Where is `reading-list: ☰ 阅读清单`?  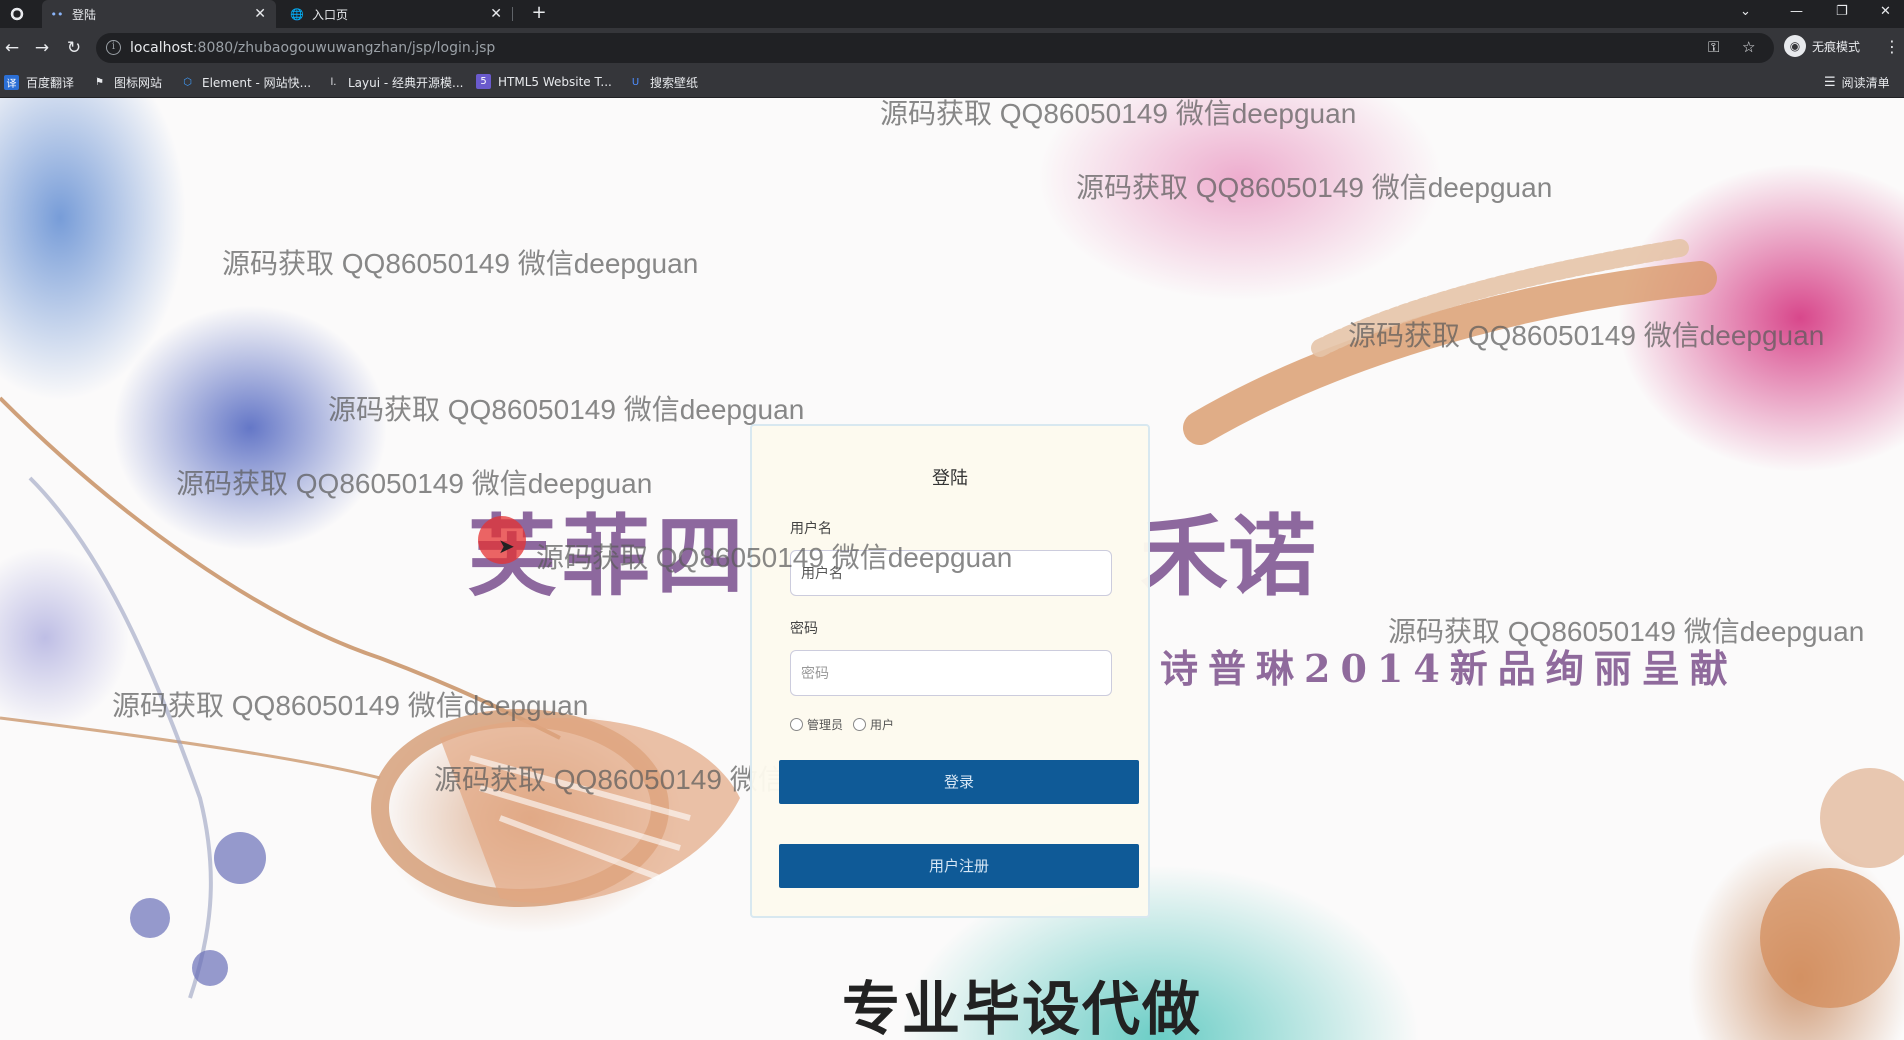 reading-list: ☰ 阅读清单 is located at coordinates (1857, 82).